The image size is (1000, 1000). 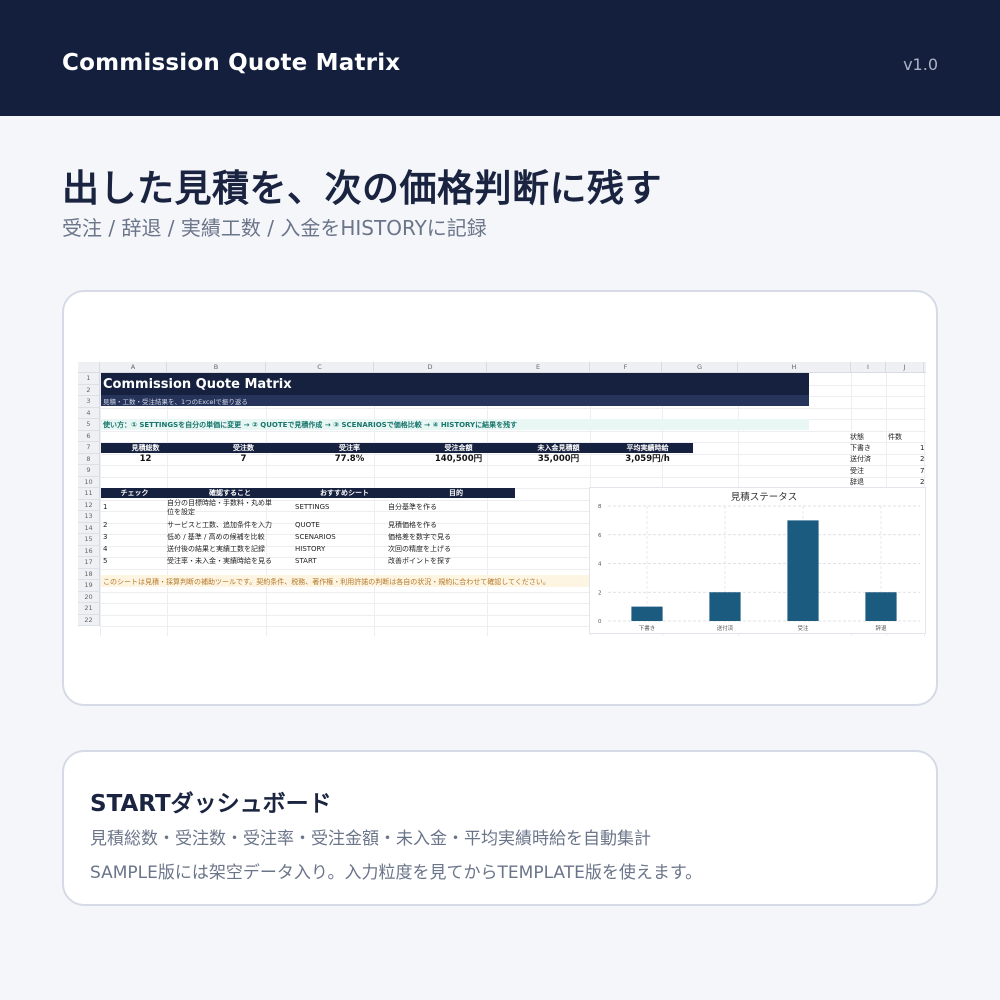 I want to click on column-header: B, so click(x=216, y=367).